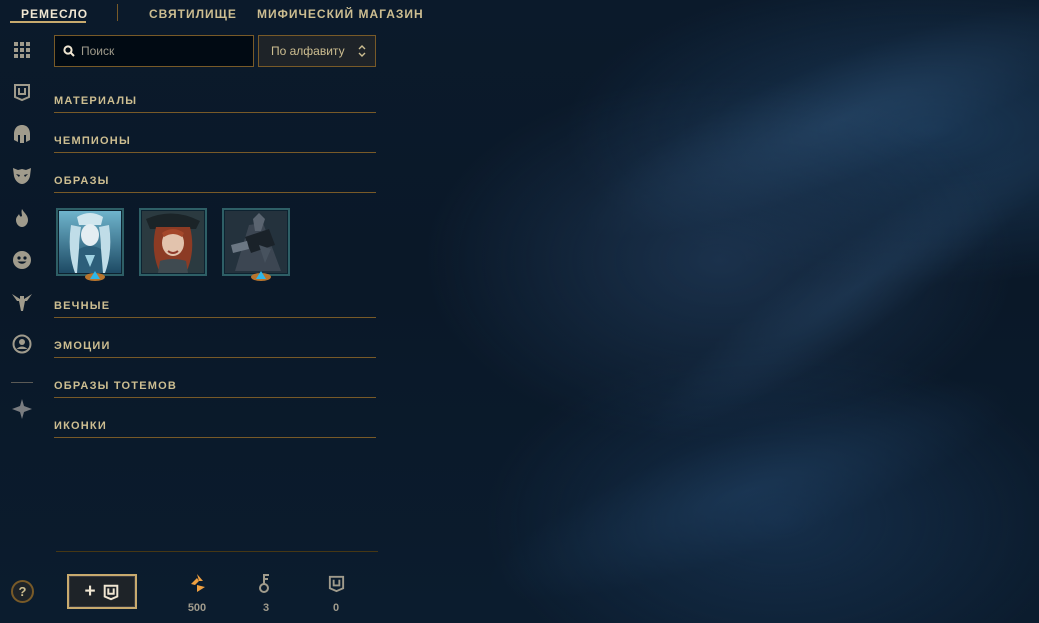 The height and width of the screenshot is (623, 1039). Describe the element at coordinates (215, 426) in the screenshot. I see `category-icons: ИКОНКИ` at that location.